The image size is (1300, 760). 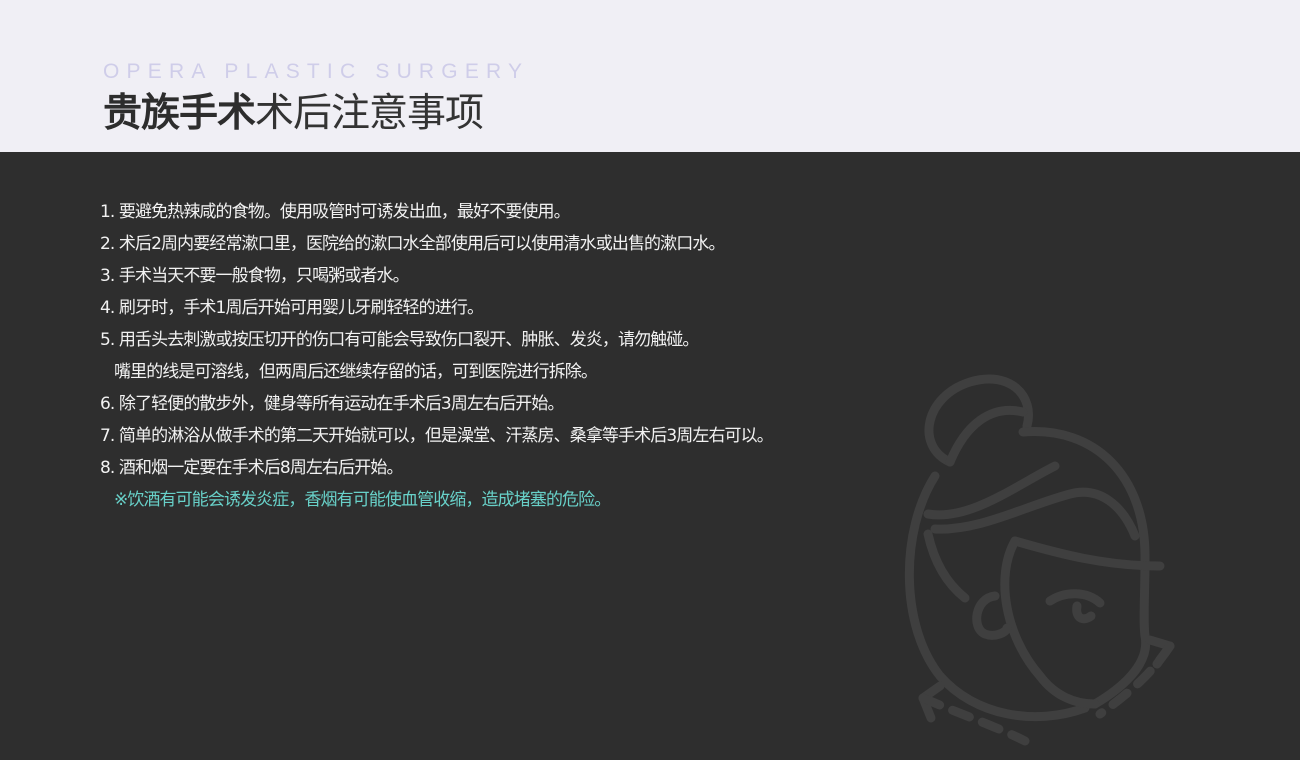 What do you see at coordinates (255, 276) in the screenshot?
I see `note-item-3: 3. 手术当天不要一般食物，只喝粥或者水。` at bounding box center [255, 276].